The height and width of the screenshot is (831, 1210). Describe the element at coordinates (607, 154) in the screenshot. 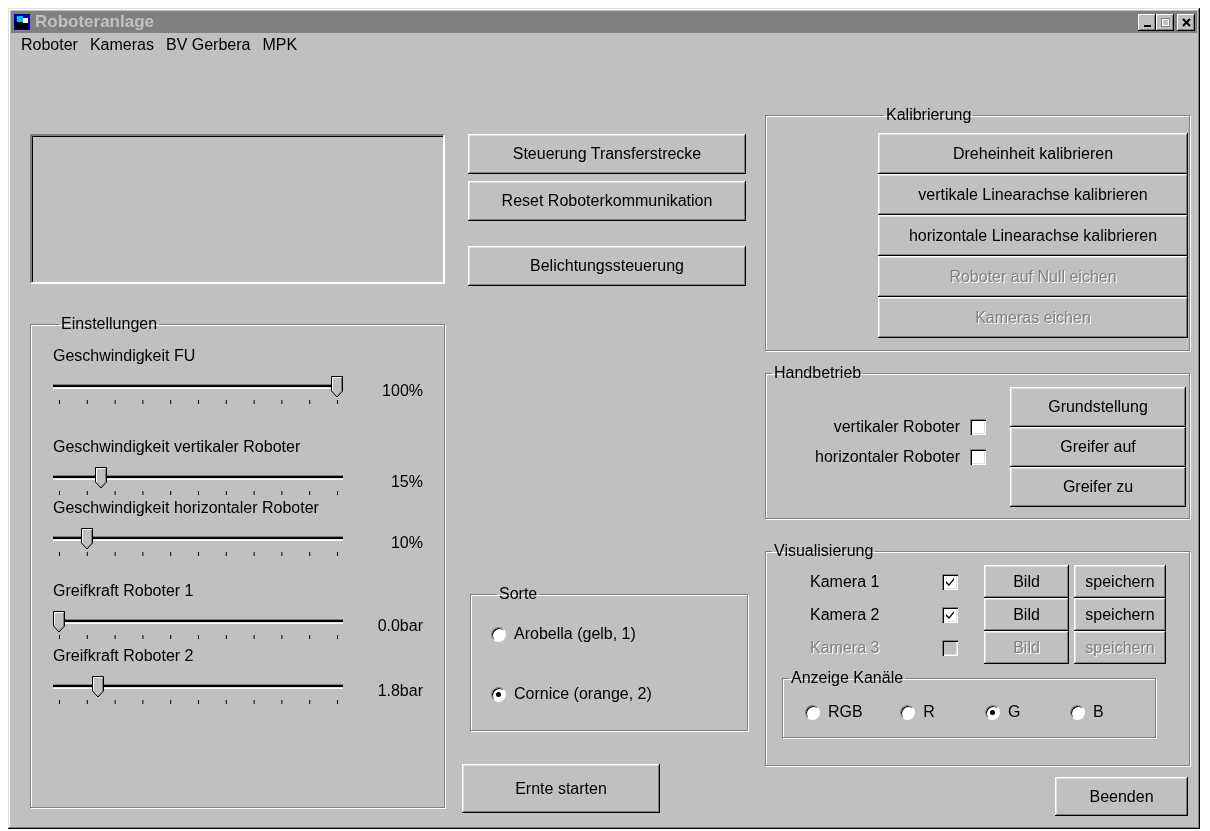

I see `action-button: Steuerung Transferstrecke` at that location.